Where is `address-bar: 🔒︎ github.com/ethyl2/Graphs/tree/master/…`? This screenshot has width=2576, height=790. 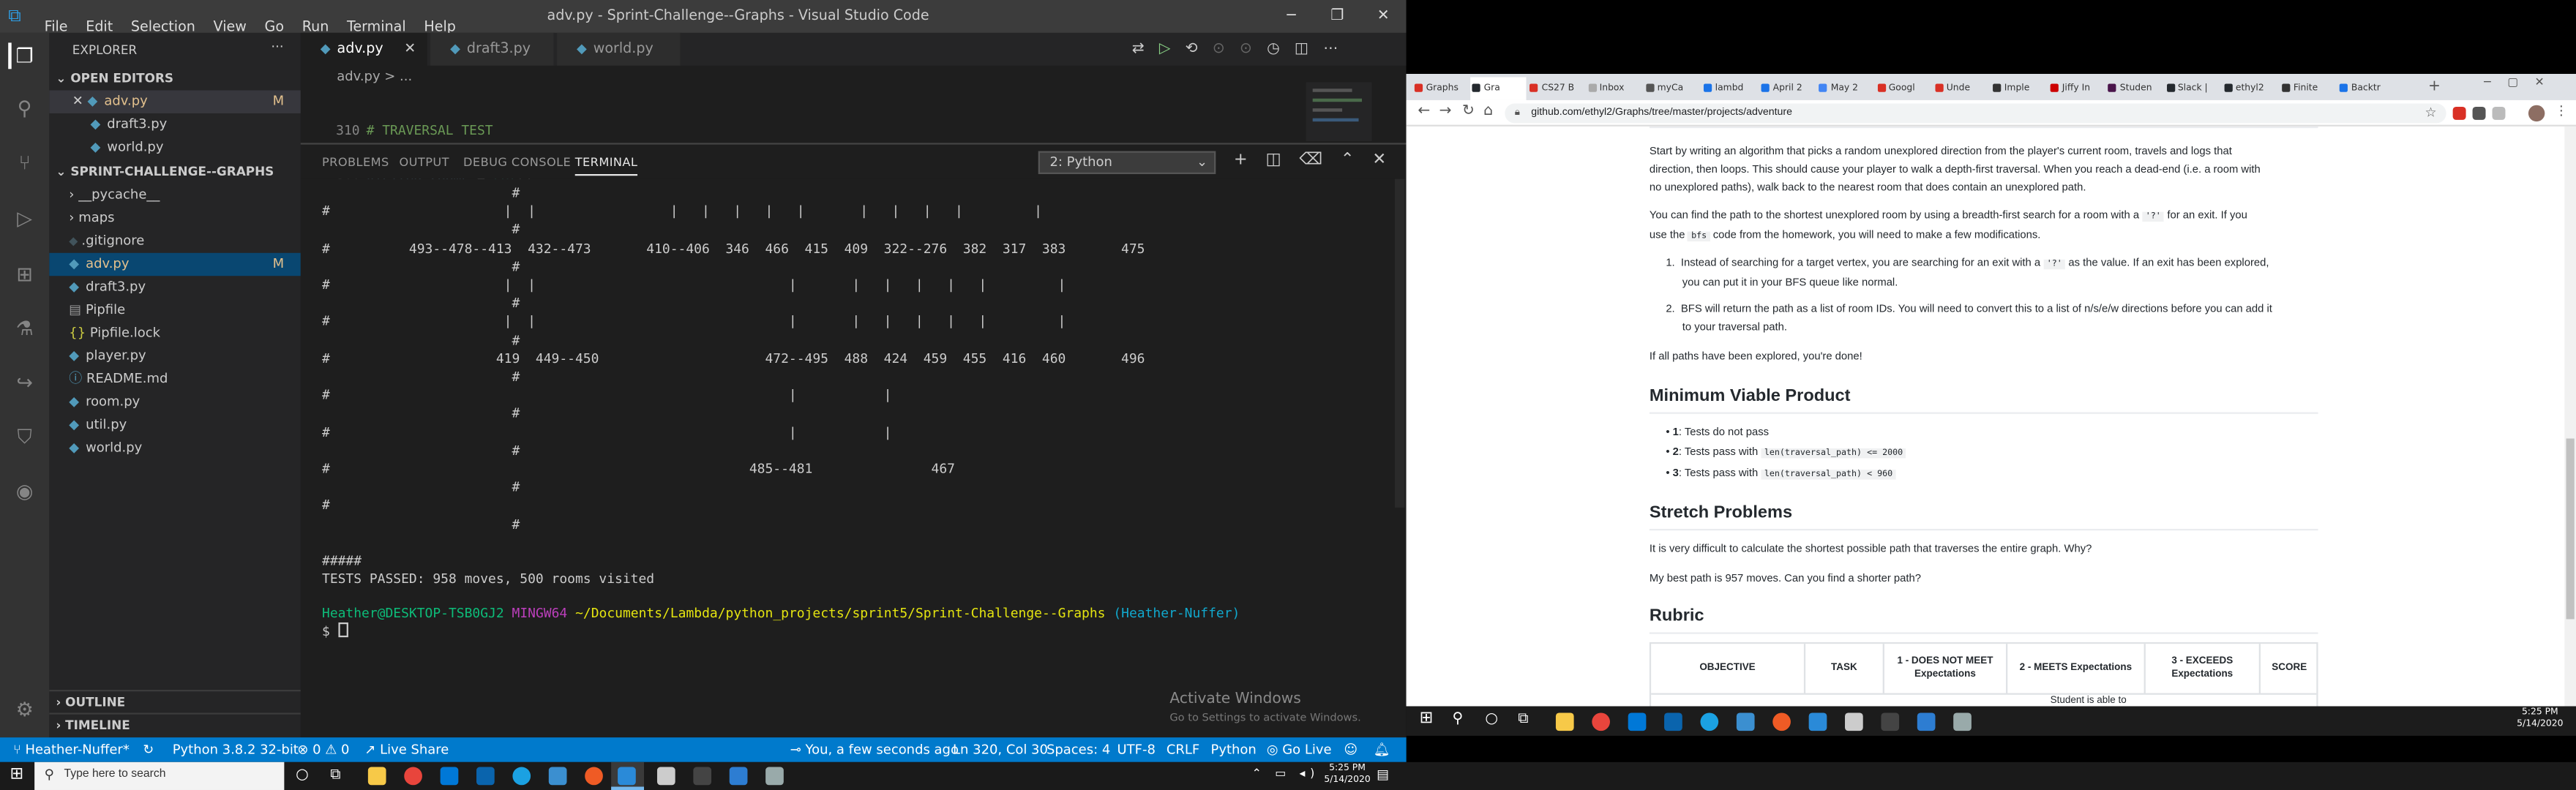 address-bar: 🔒︎ github.com/ethyl2/Graphs/tree/master/… is located at coordinates (1975, 113).